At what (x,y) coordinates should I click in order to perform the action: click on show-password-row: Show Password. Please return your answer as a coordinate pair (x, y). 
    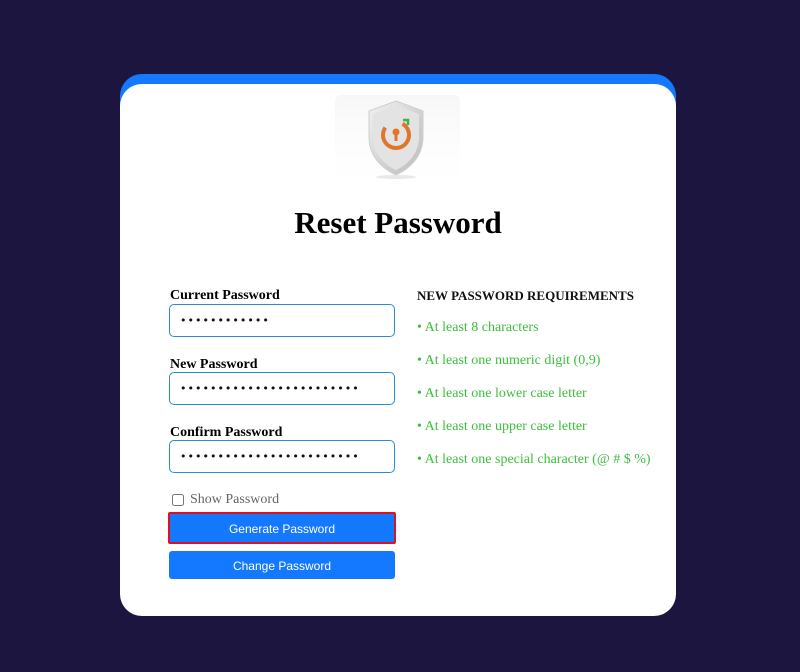
    Looking at the image, I should click on (225, 500).